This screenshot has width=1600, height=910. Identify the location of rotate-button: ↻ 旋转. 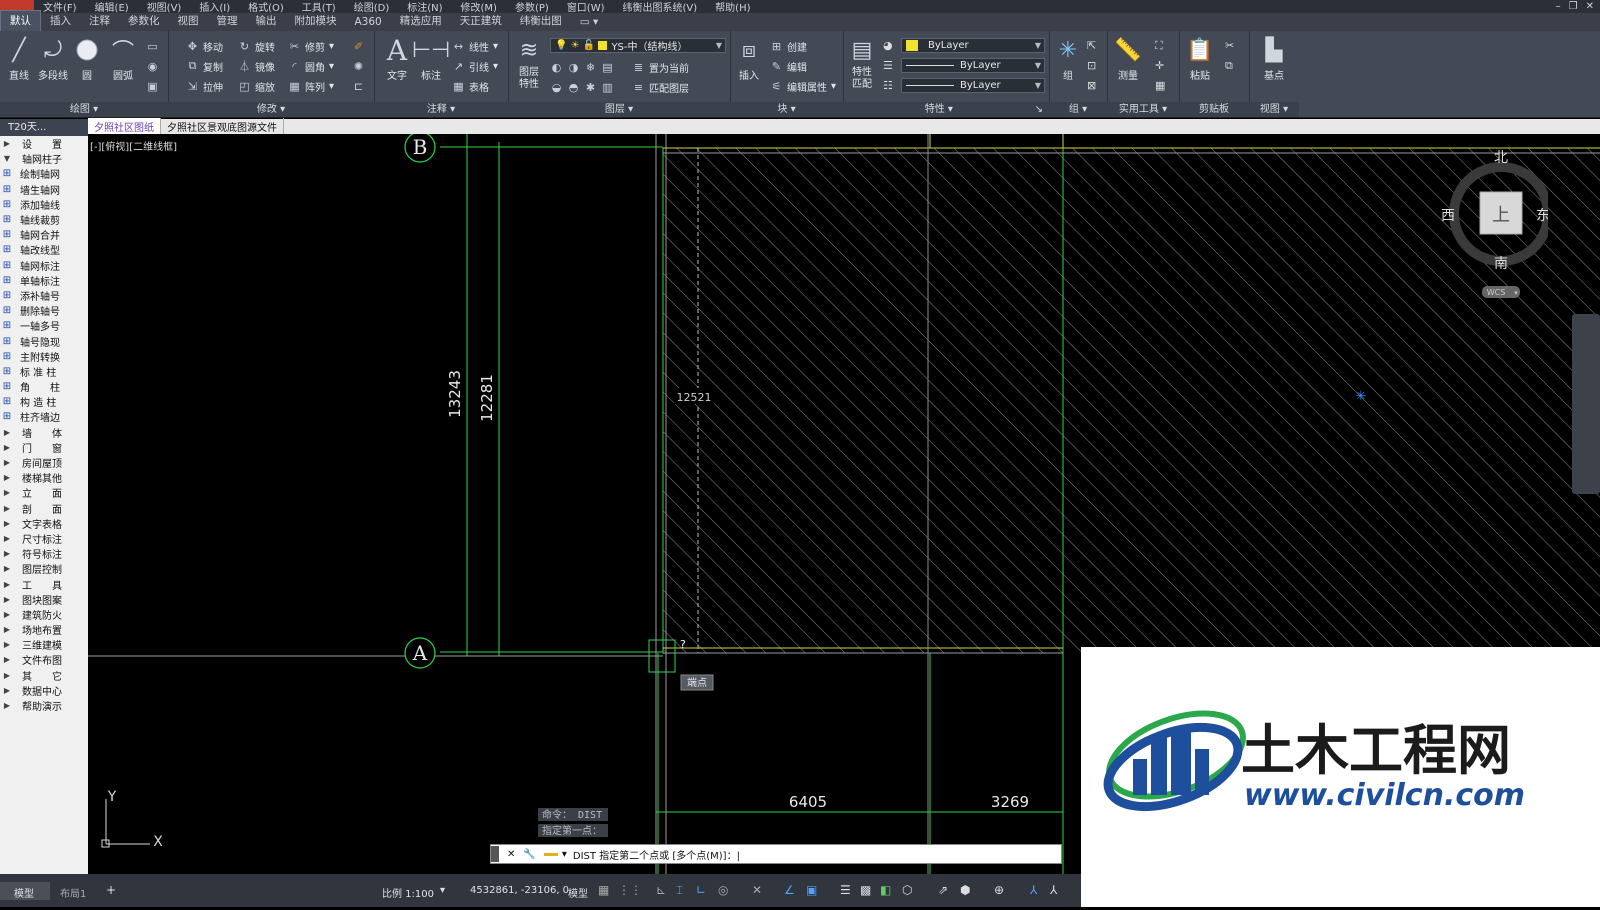
(256, 46).